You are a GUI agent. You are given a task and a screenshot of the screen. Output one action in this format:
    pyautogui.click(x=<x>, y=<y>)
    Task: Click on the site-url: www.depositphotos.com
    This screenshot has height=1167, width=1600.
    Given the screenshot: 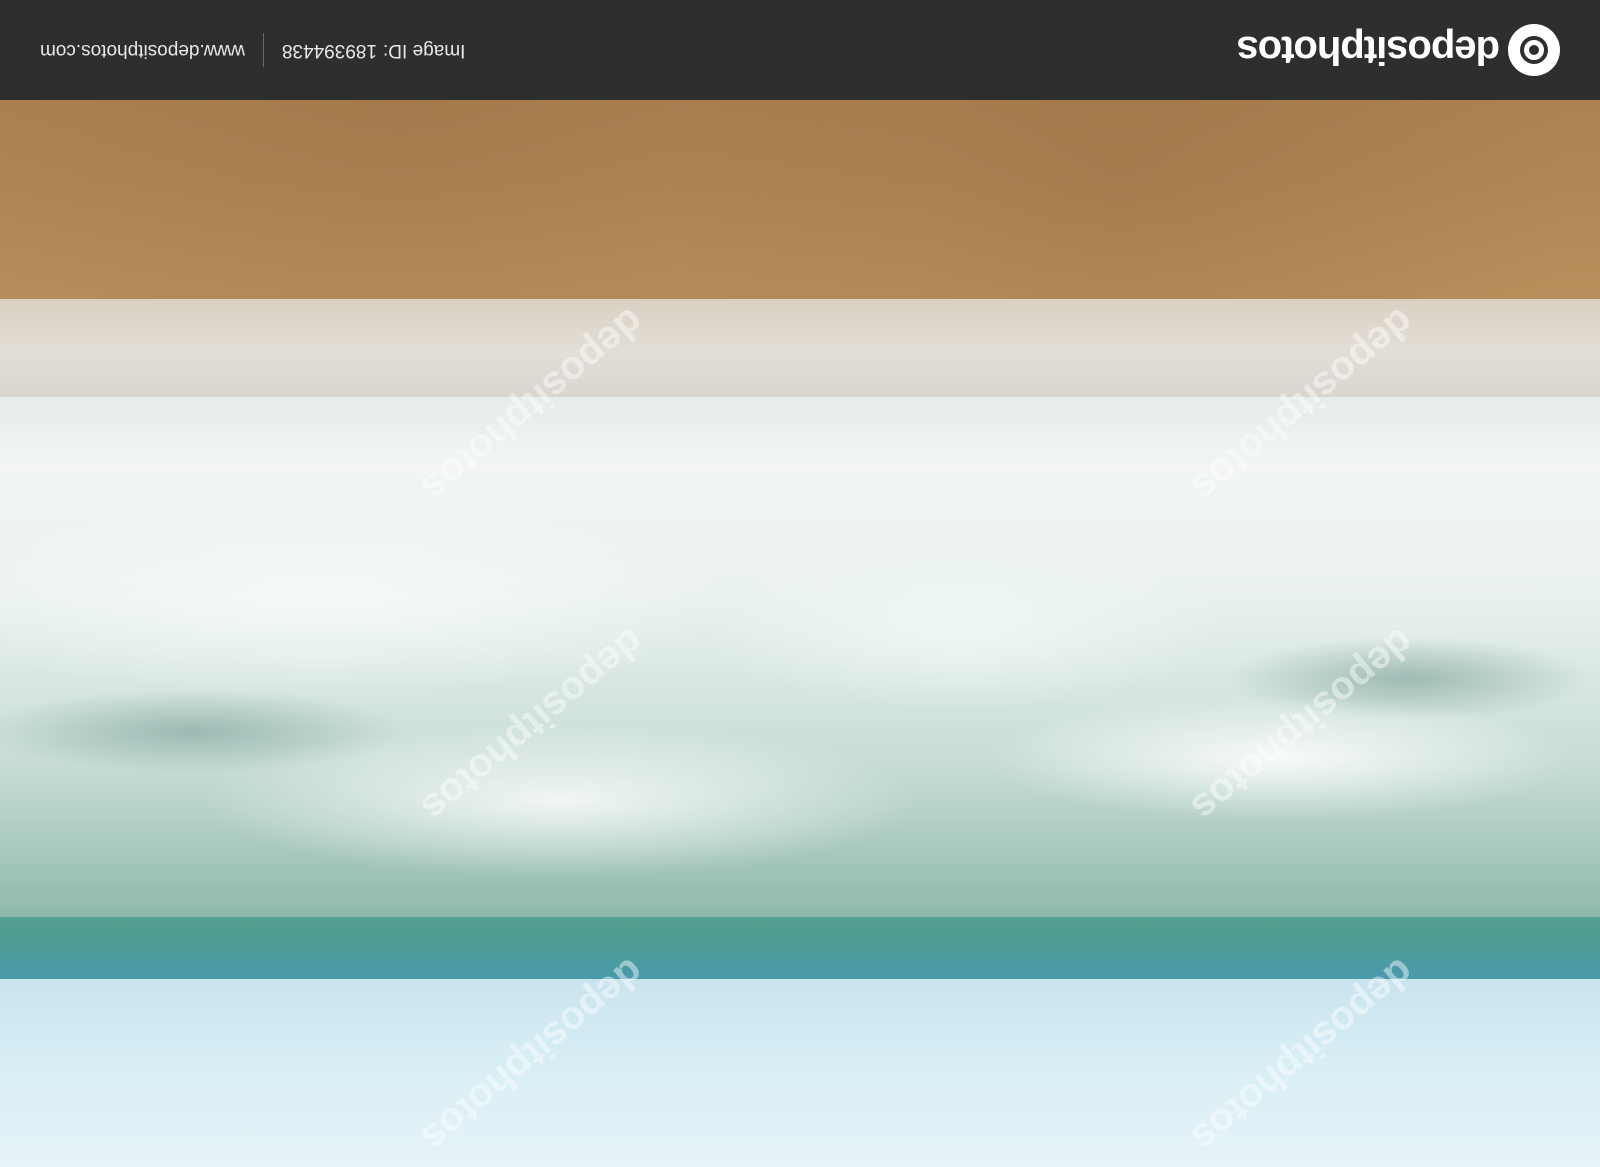 What is the action you would take?
    pyautogui.click(x=142, y=50)
    